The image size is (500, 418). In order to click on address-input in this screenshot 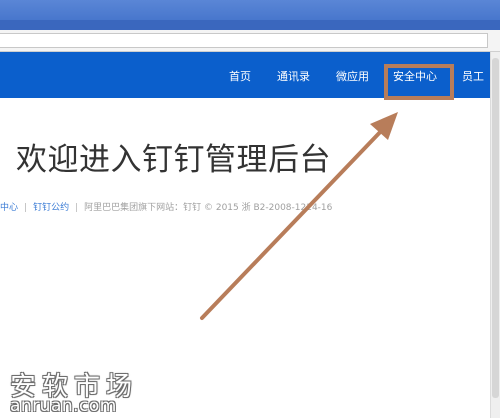, I will do `click(244, 40)`.